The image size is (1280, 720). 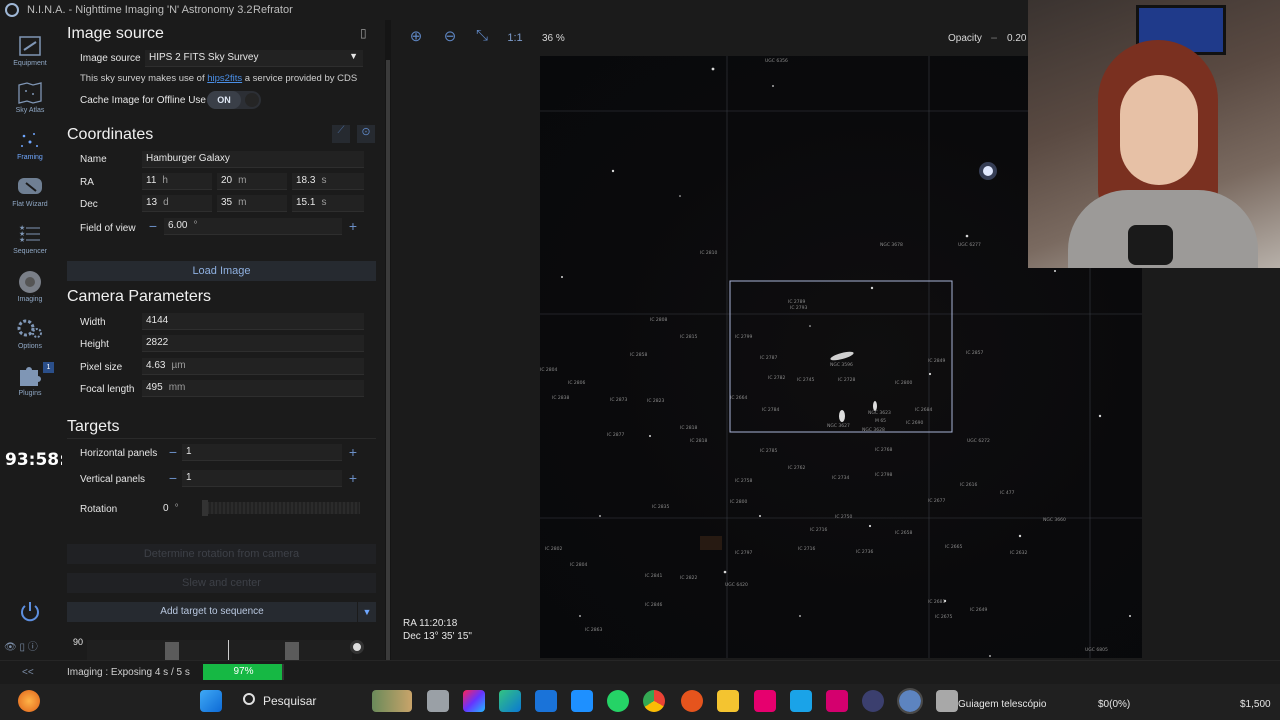 I want to click on image-source-select: HIPS 2 FITS Sky Survey ▼, so click(x=254, y=58).